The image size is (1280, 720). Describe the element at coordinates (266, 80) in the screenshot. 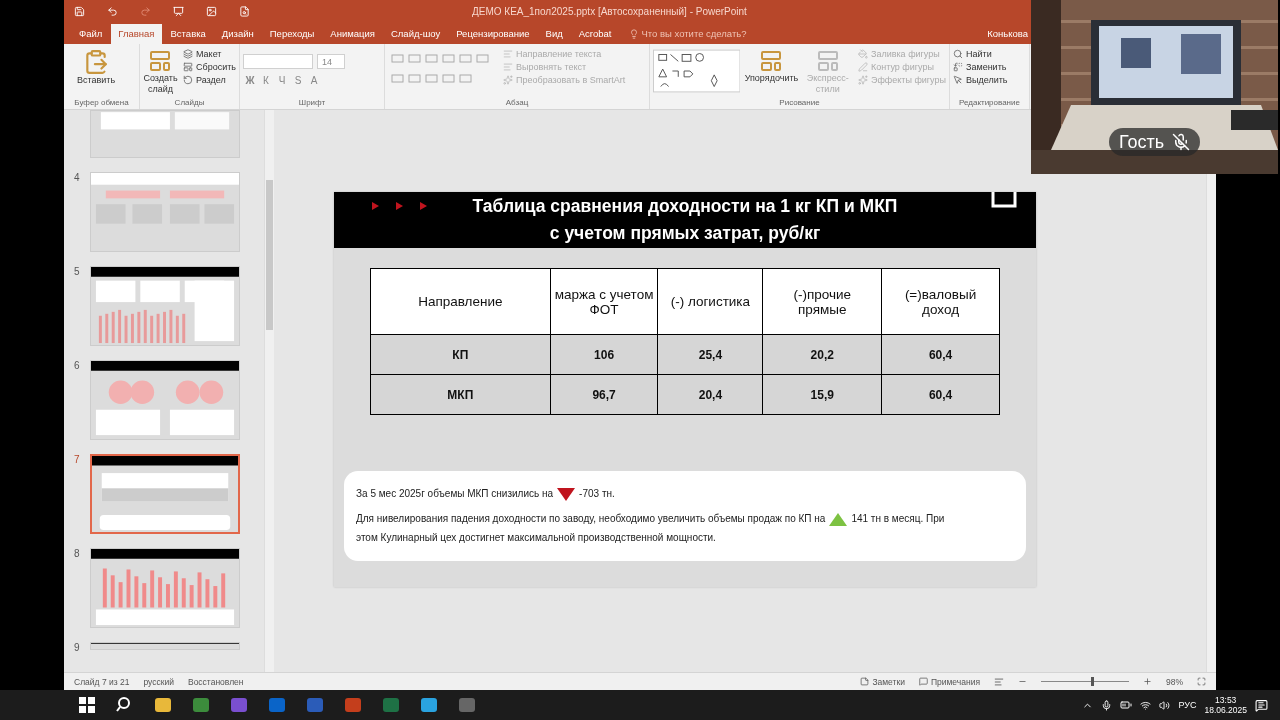

I see `format-button: К` at that location.